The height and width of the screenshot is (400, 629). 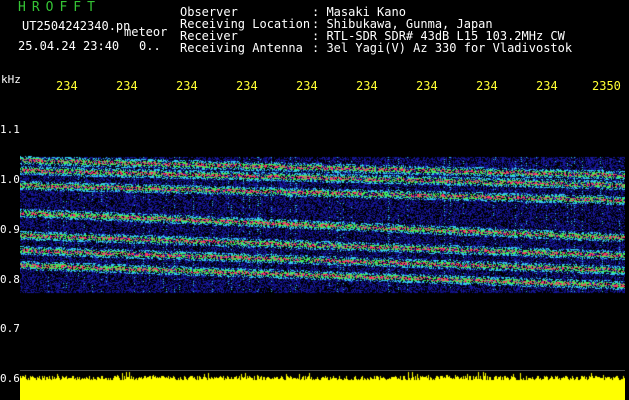 I want to click on meteor-label: meteor, so click(x=146, y=32).